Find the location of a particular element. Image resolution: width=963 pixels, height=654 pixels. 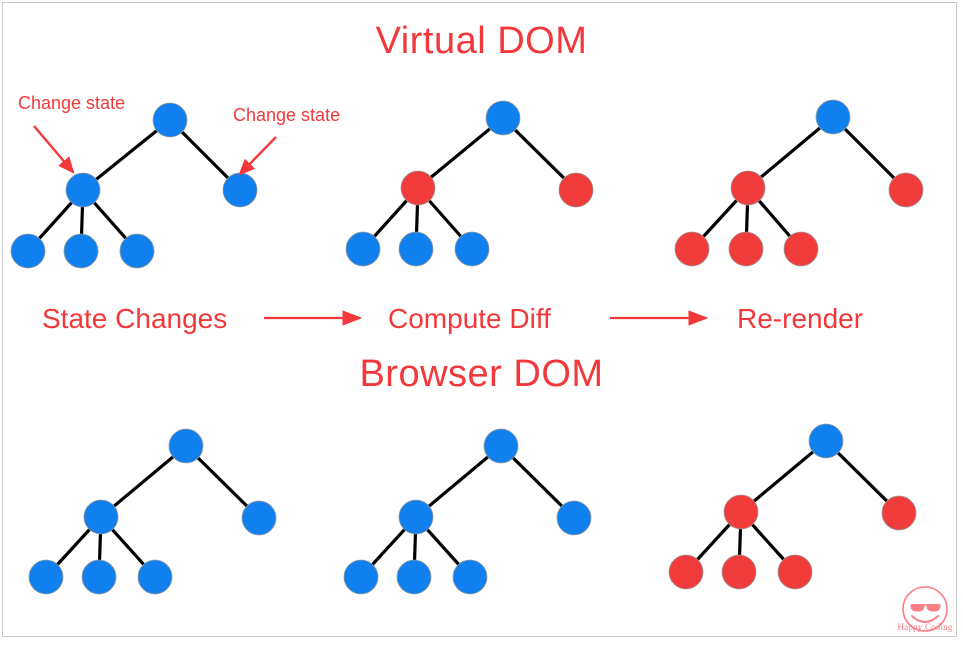

annotation-arrow-group is located at coordinates (155, 150).